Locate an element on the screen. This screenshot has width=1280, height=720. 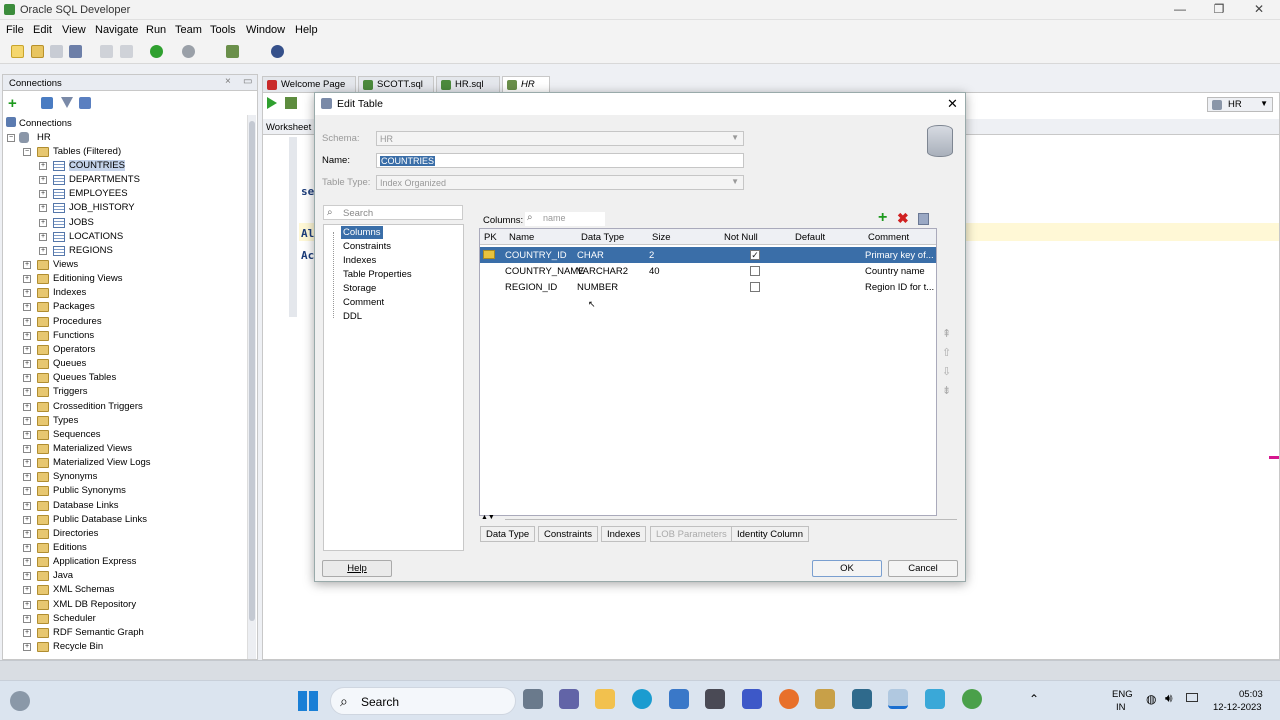
nav-storage: Storage is located at coordinates (359, 288).